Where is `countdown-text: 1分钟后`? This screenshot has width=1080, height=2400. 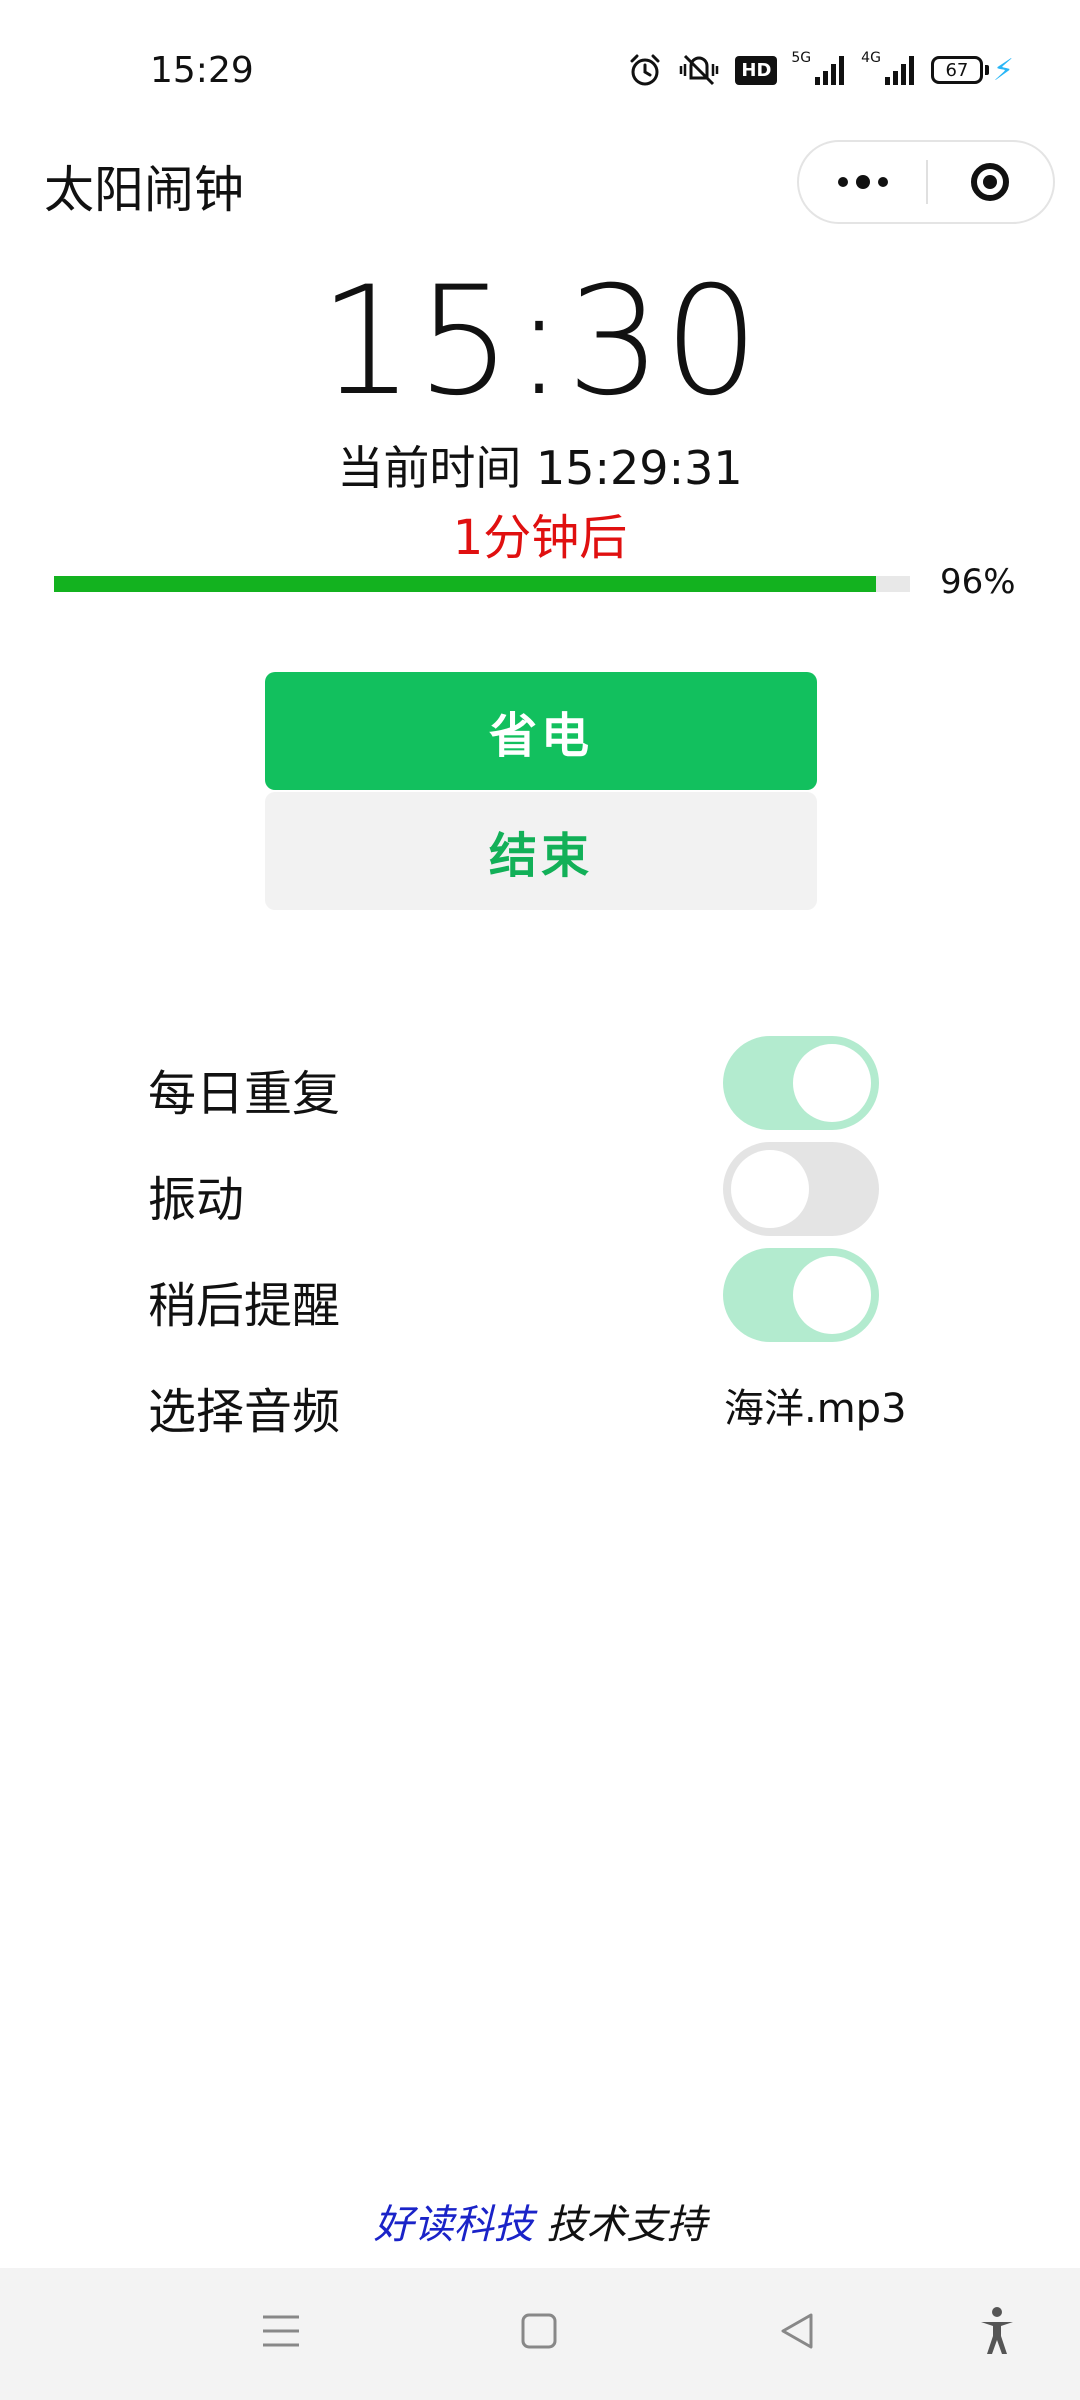 countdown-text: 1分钟后 is located at coordinates (540, 538).